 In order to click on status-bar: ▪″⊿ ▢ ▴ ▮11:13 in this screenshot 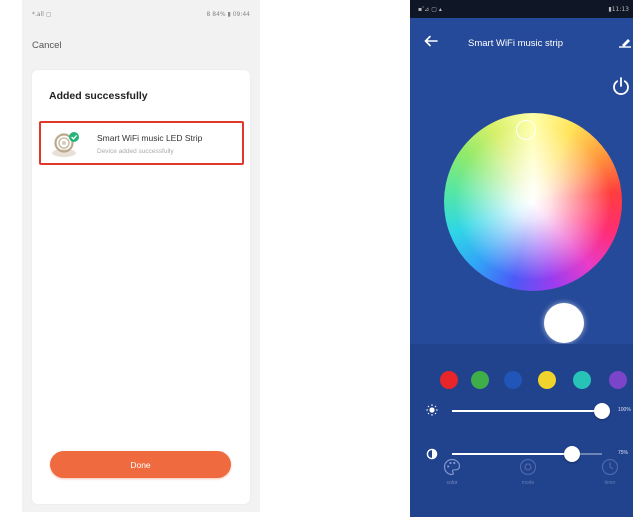, I will do `click(521, 9)`.